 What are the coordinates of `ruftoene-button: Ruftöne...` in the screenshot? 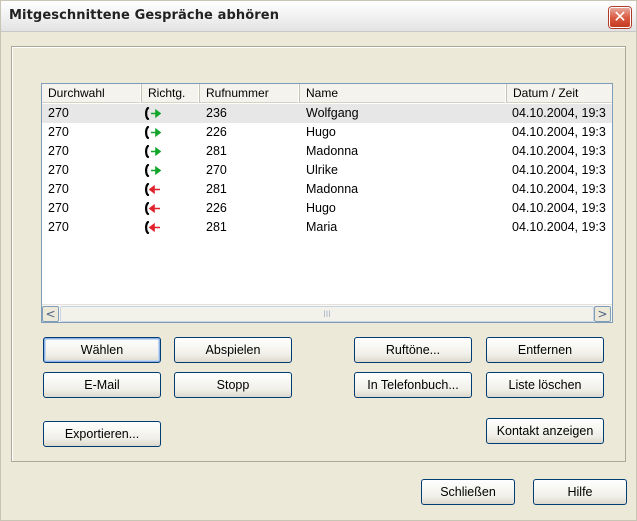 It's located at (413, 350).